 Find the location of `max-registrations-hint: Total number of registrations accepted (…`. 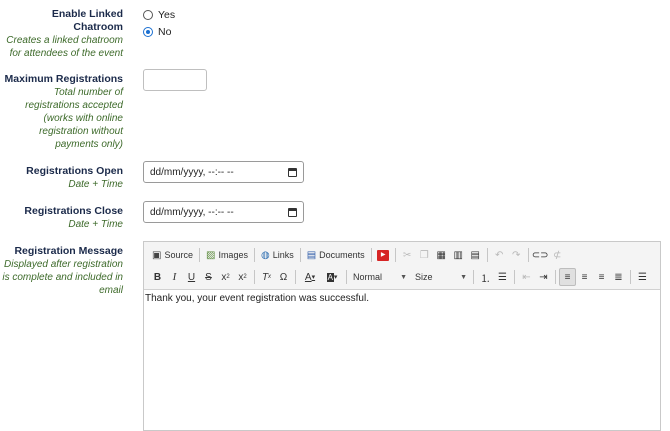

max-registrations-hint: Total number of registrations accepted (… is located at coordinates (74, 118).